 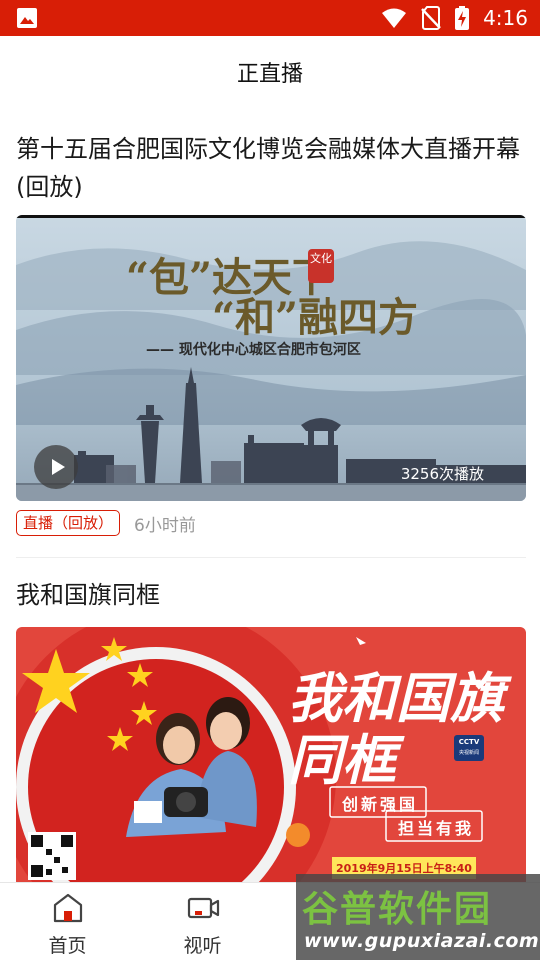 What do you see at coordinates (469, 748) in the screenshot?
I see `cctv-logo: CCTV 央视新闻` at bounding box center [469, 748].